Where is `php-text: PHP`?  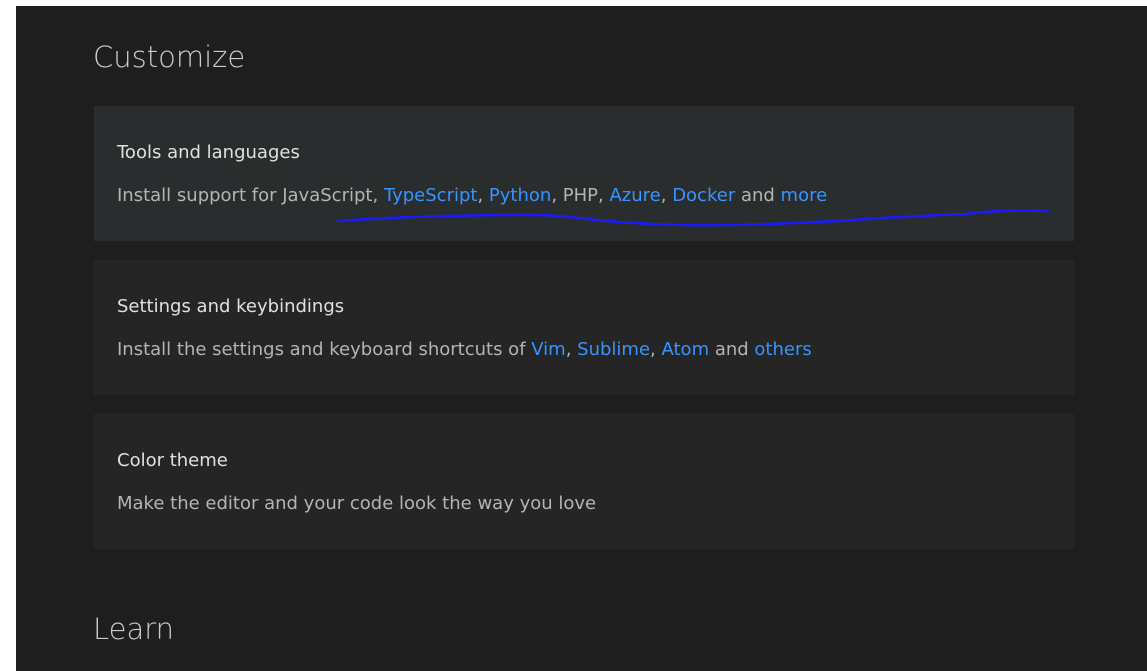 php-text: PHP is located at coordinates (580, 195).